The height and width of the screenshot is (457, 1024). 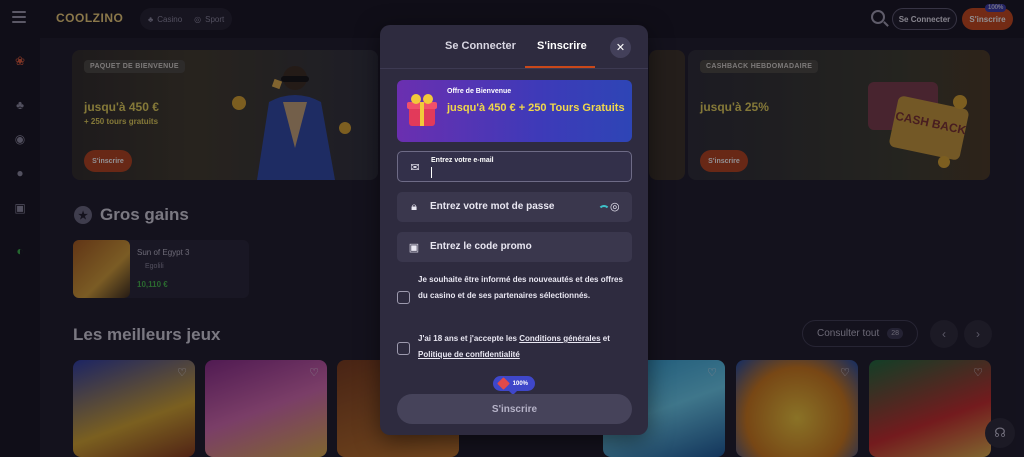 I want to click on close-button: ✕, so click(x=620, y=47).